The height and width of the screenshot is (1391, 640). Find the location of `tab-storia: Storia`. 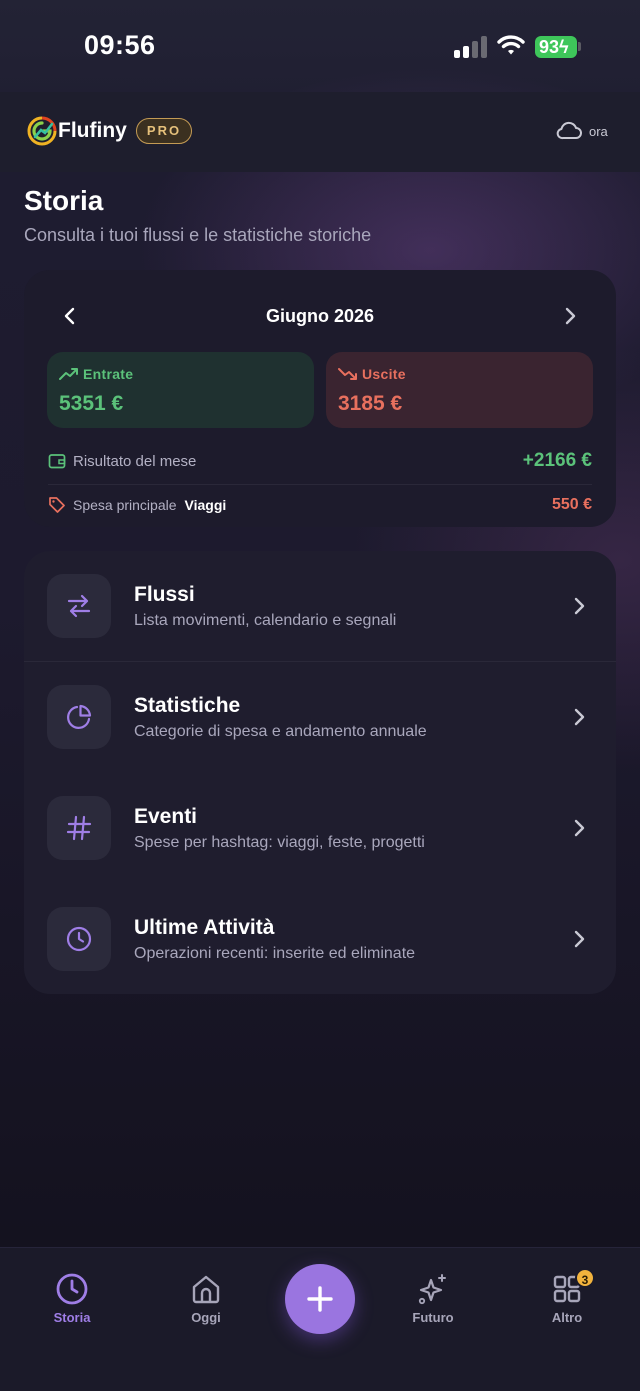

tab-storia: Storia is located at coordinates (72, 1302).